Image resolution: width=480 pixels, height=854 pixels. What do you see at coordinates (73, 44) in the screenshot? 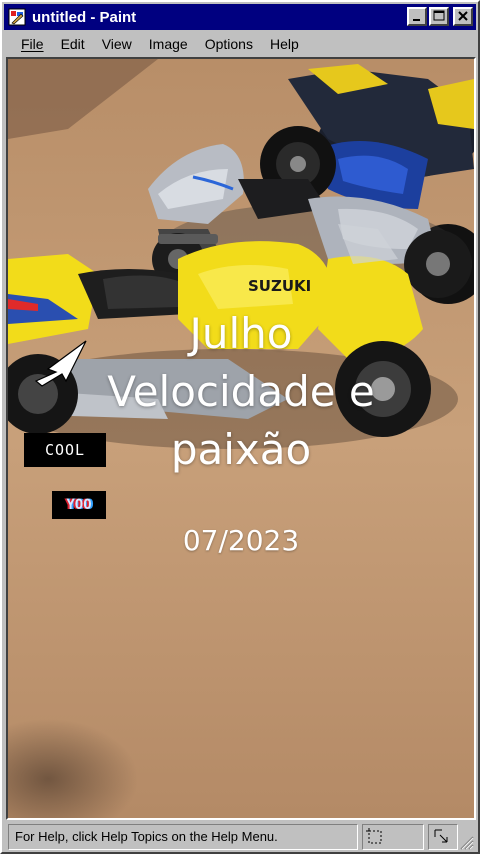
I see `menu-edit: Edit` at bounding box center [73, 44].